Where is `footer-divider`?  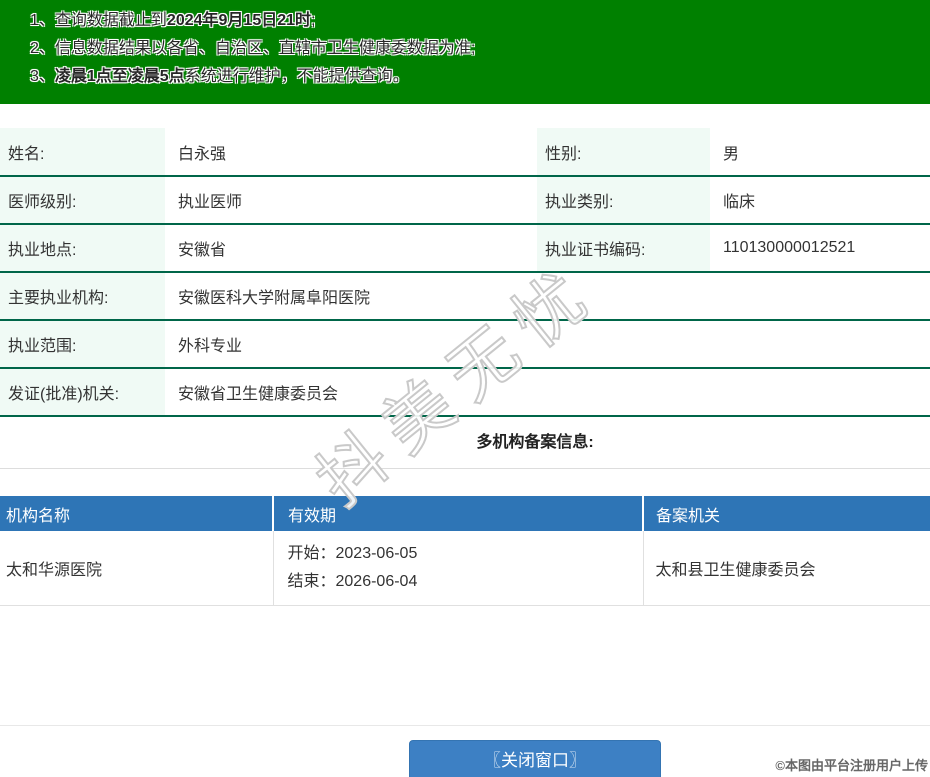
footer-divider is located at coordinates (465, 725).